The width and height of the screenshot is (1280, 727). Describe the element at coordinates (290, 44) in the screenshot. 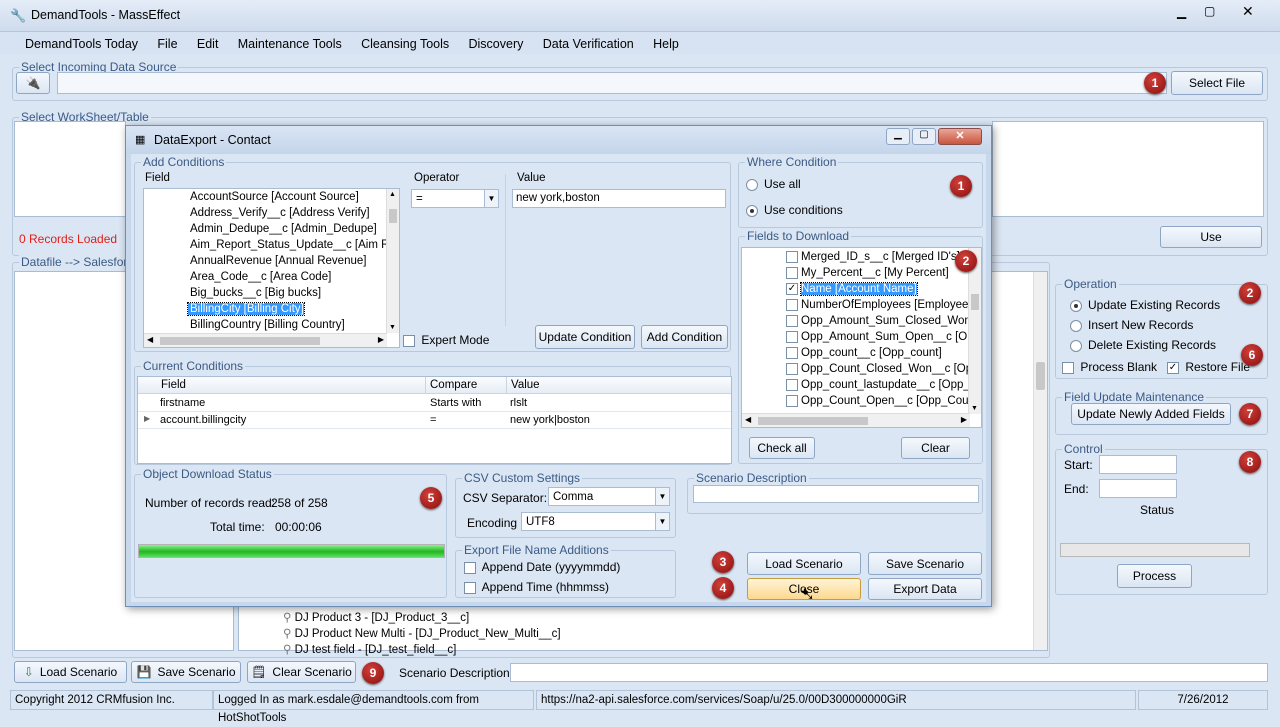

I see `menu-maintenance-tools: Maintenance Tools` at that location.